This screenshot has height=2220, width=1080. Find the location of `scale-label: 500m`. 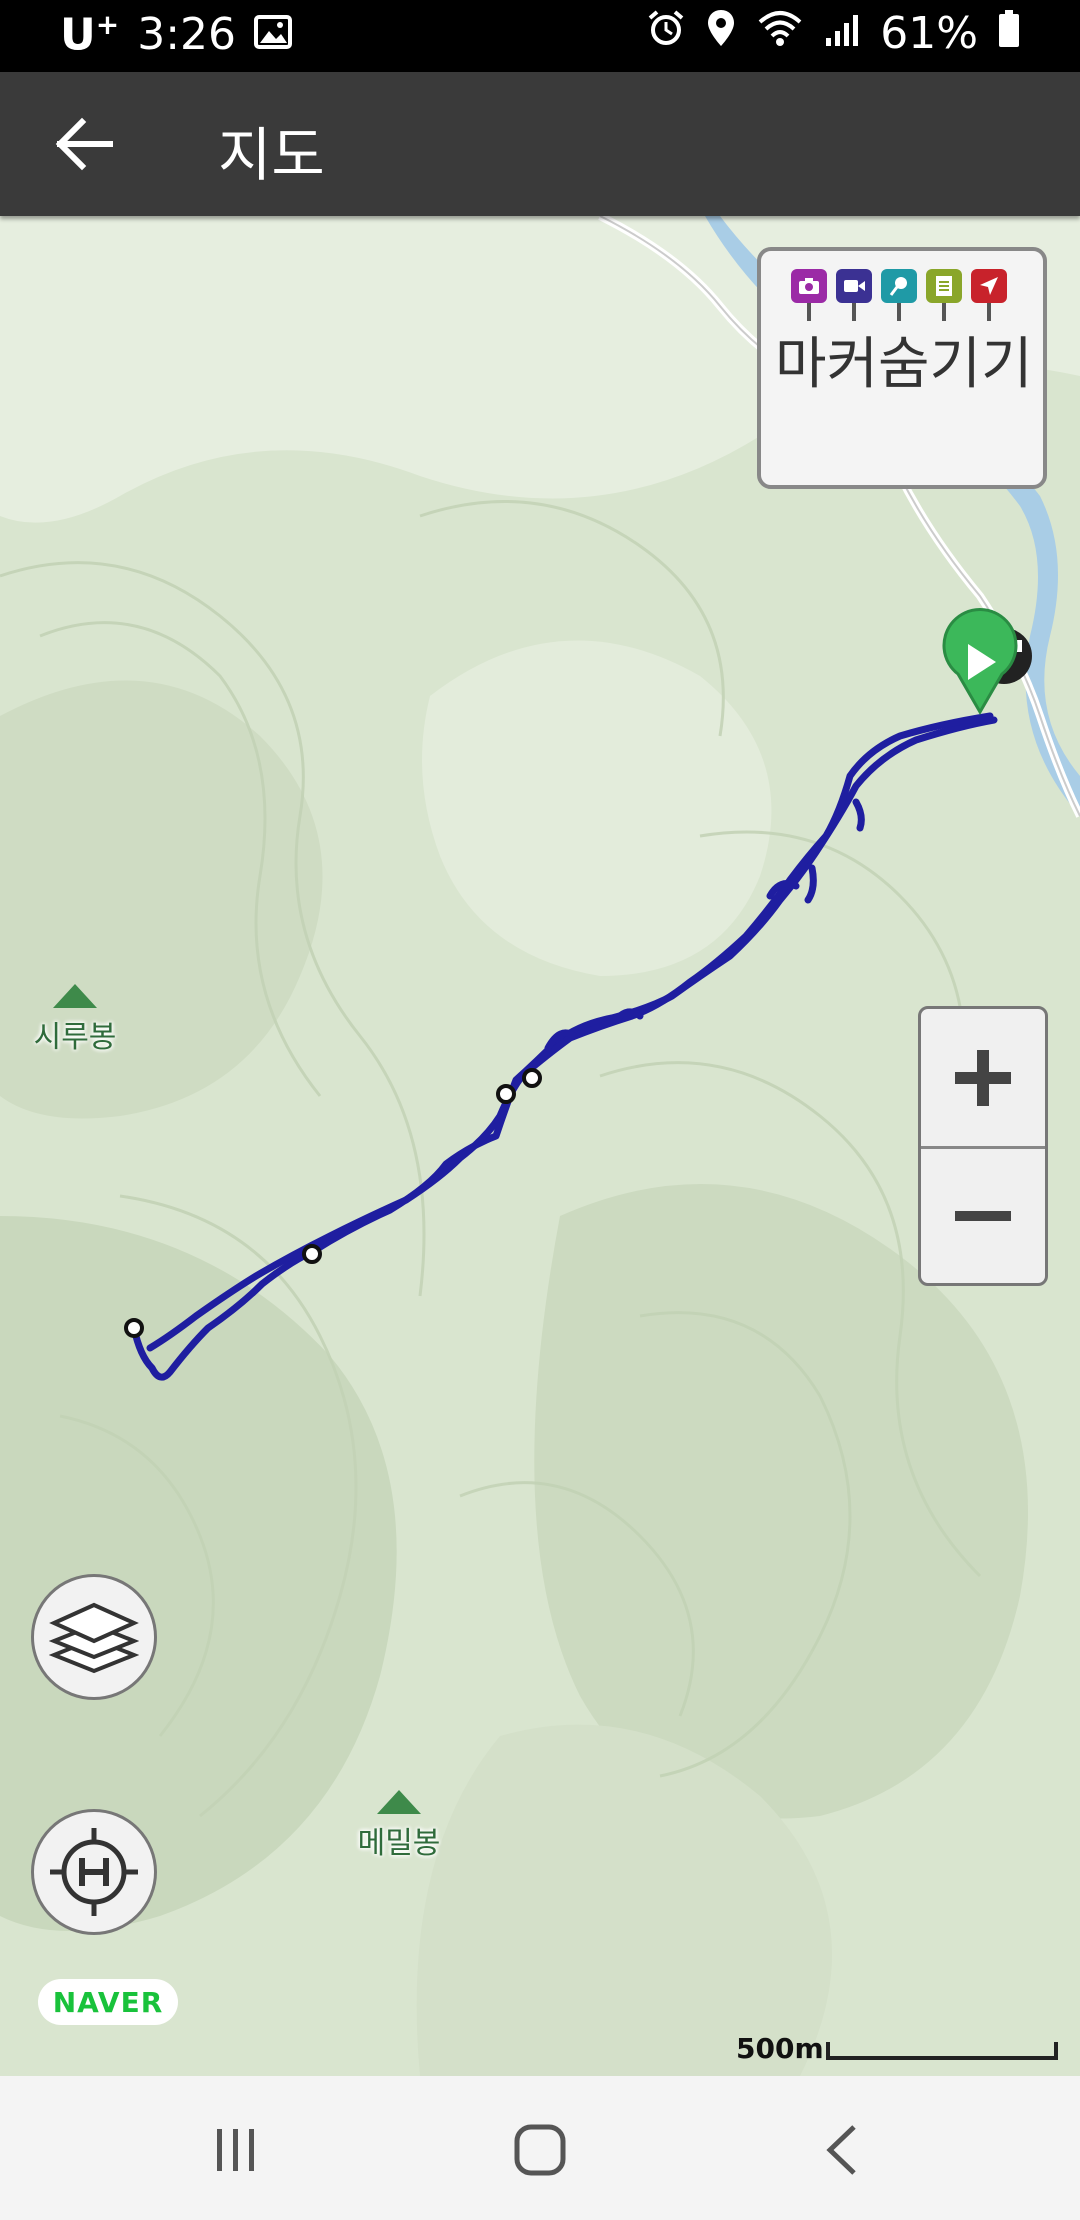

scale-label: 500m is located at coordinates (780, 2048).